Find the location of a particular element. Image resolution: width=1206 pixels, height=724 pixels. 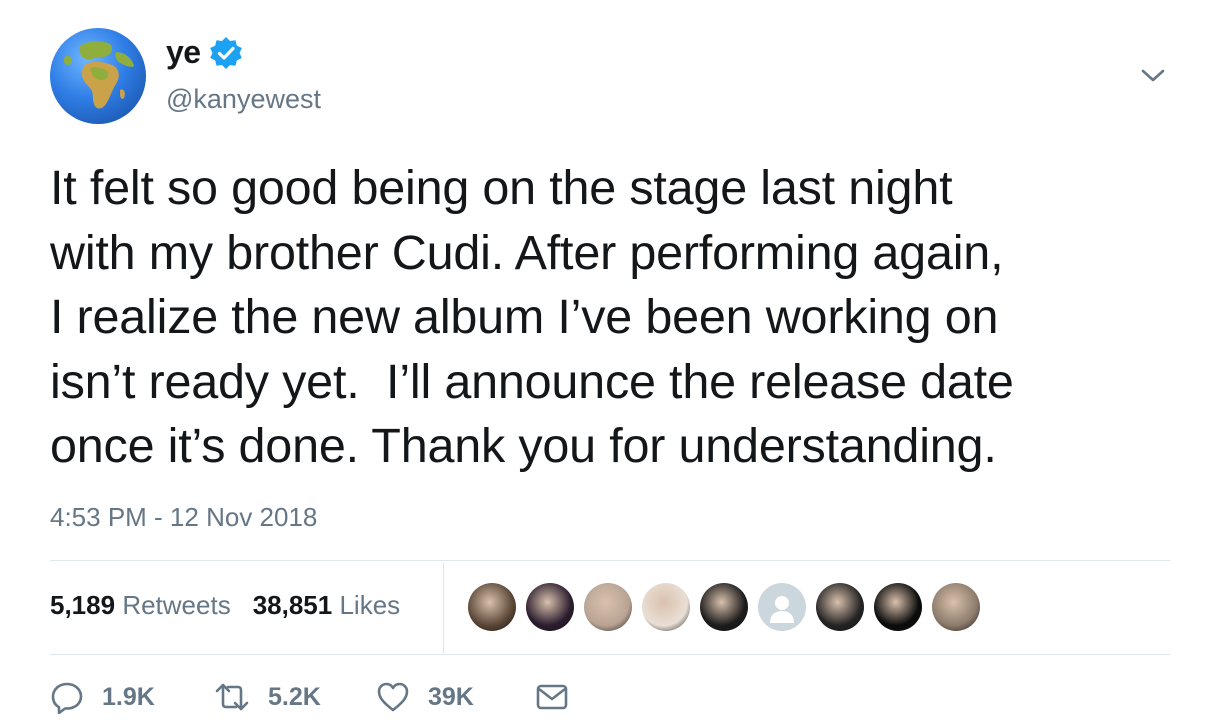

earth-africa-globe-icon is located at coordinates (99, 75).